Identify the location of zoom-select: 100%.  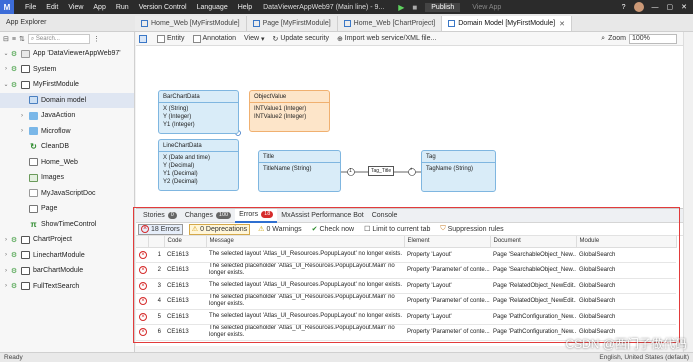
(653, 38).